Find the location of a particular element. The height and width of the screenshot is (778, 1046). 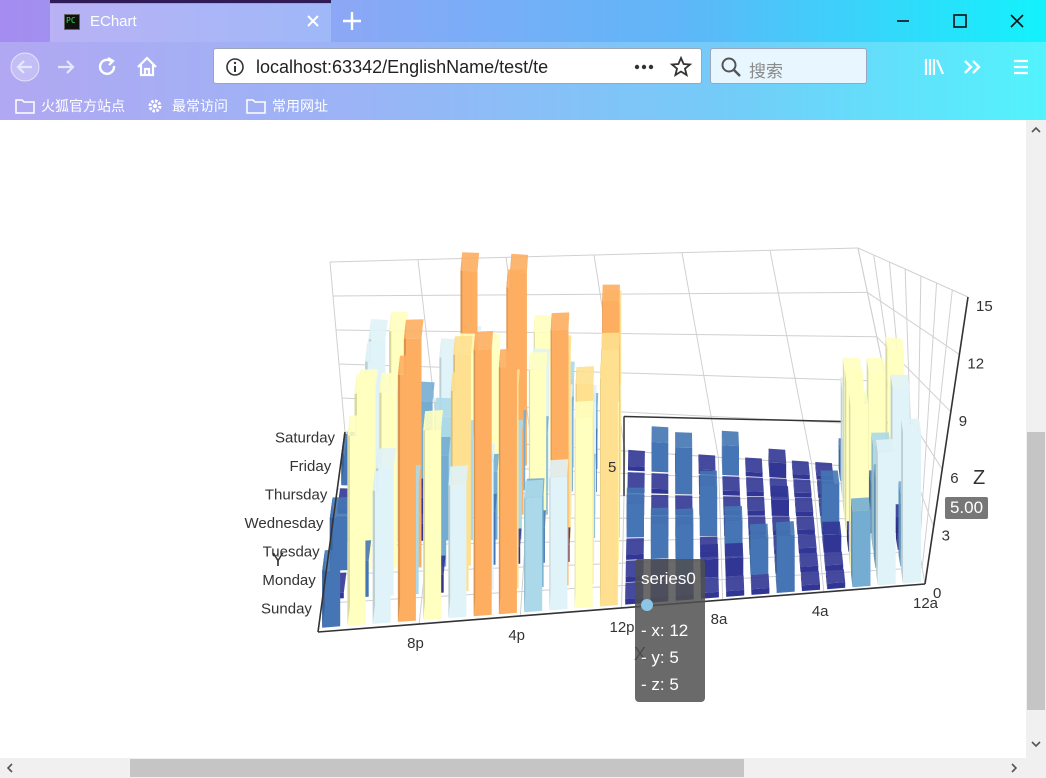

bookmark-common-sites: 常用网址 is located at coordinates (291, 106).